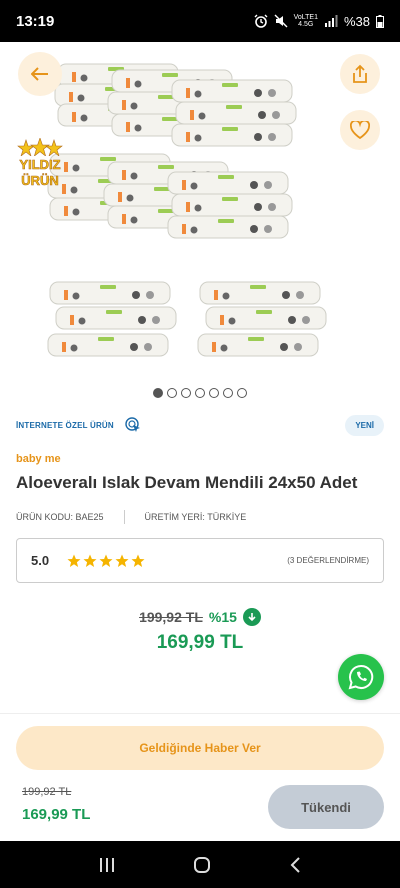 The height and width of the screenshot is (888, 400). What do you see at coordinates (40, 147) in the screenshot?
I see `stars-decoration-icon` at bounding box center [40, 147].